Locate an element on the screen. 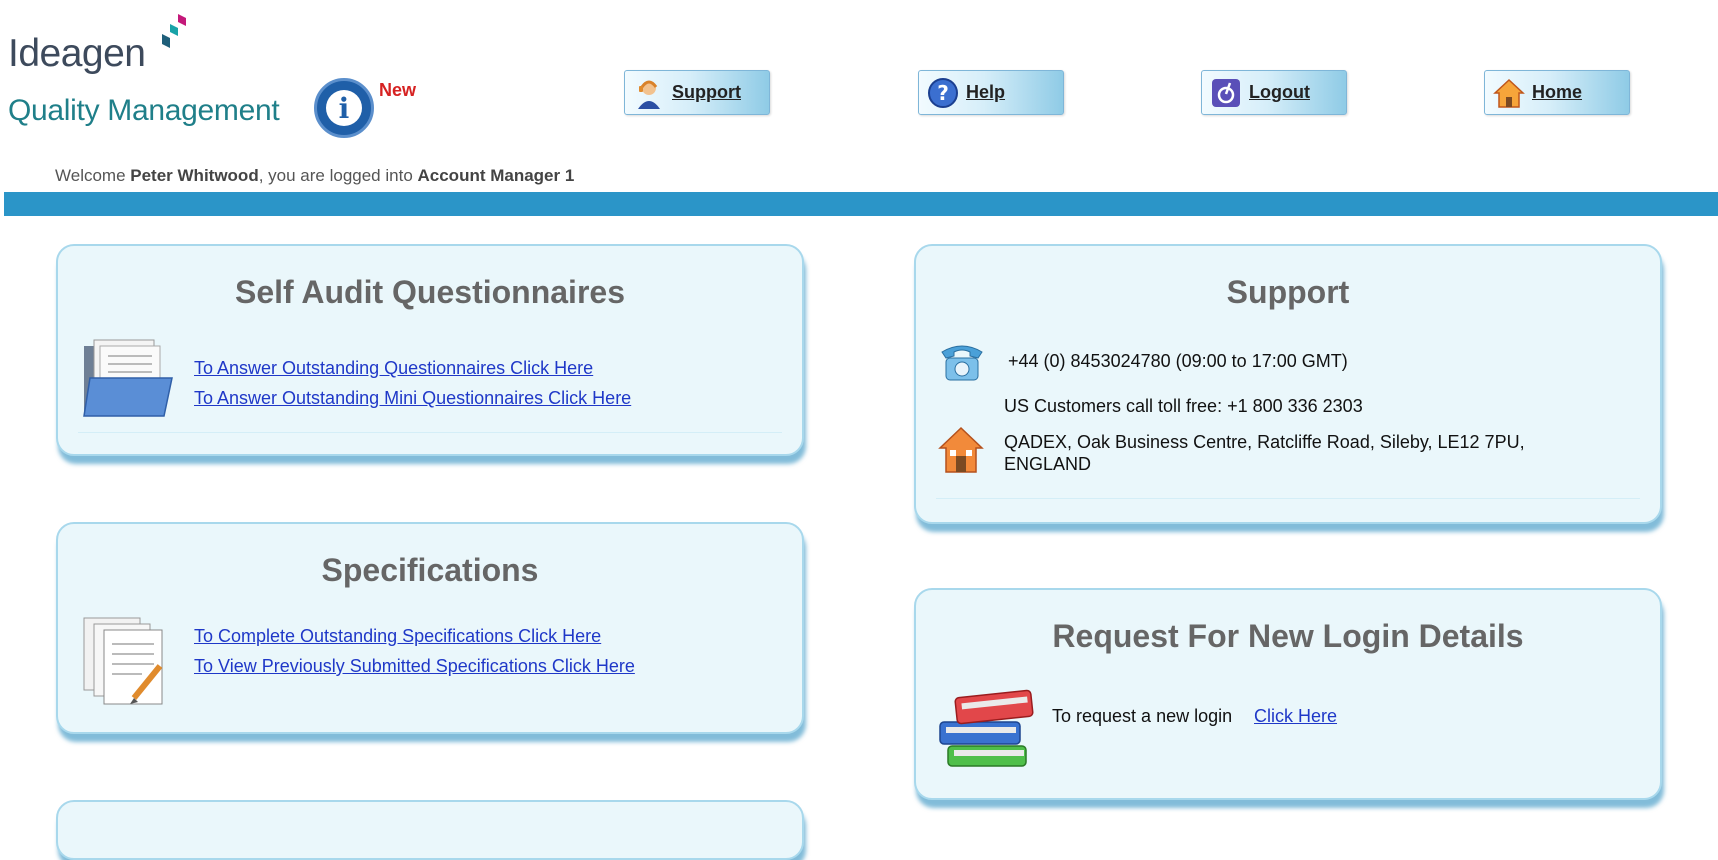  user-name: Peter Whitwood is located at coordinates (194, 175).